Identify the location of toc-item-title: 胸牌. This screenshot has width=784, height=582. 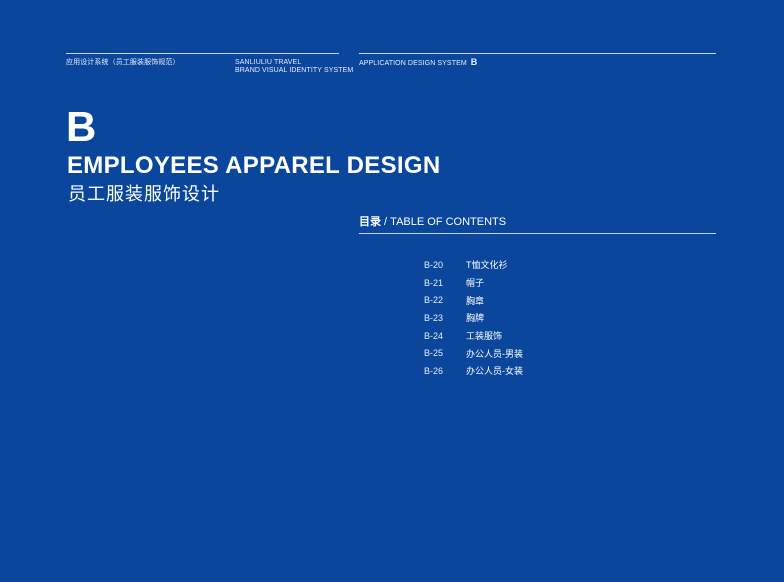
(475, 318).